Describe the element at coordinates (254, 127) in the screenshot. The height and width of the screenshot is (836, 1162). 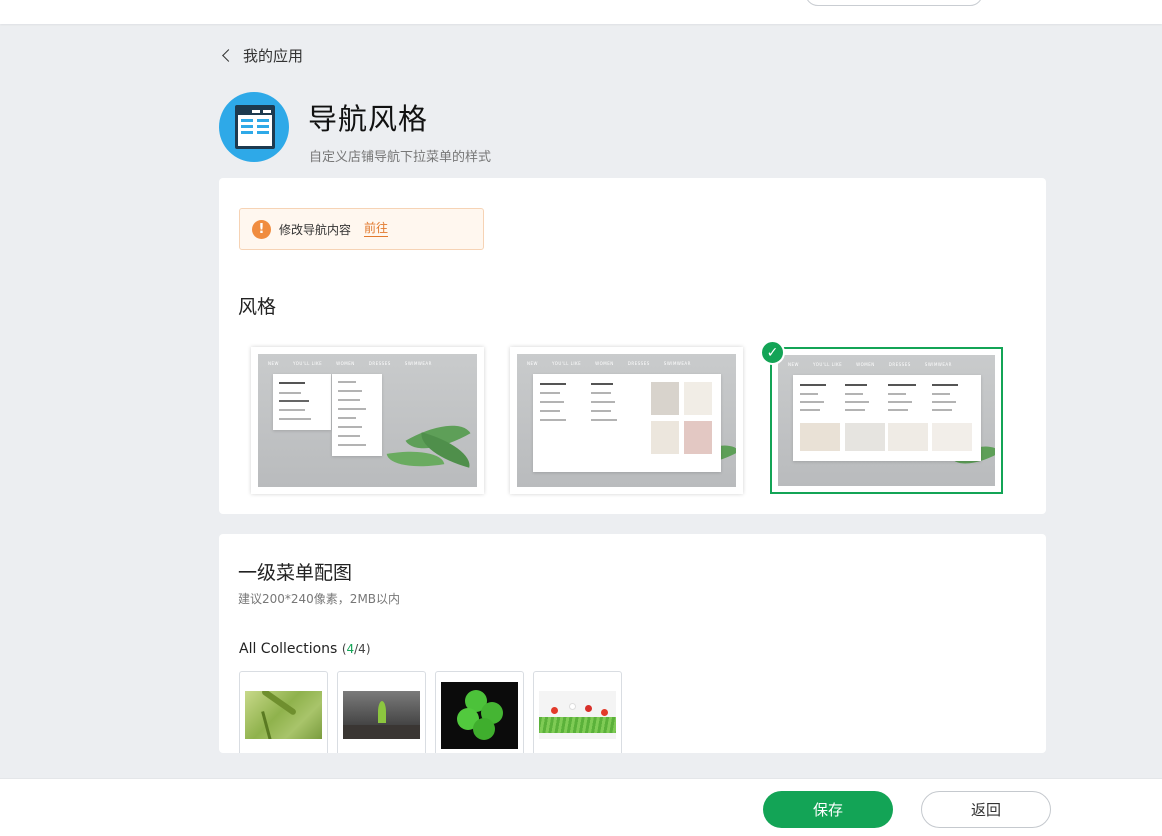
I see `app-icon` at that location.